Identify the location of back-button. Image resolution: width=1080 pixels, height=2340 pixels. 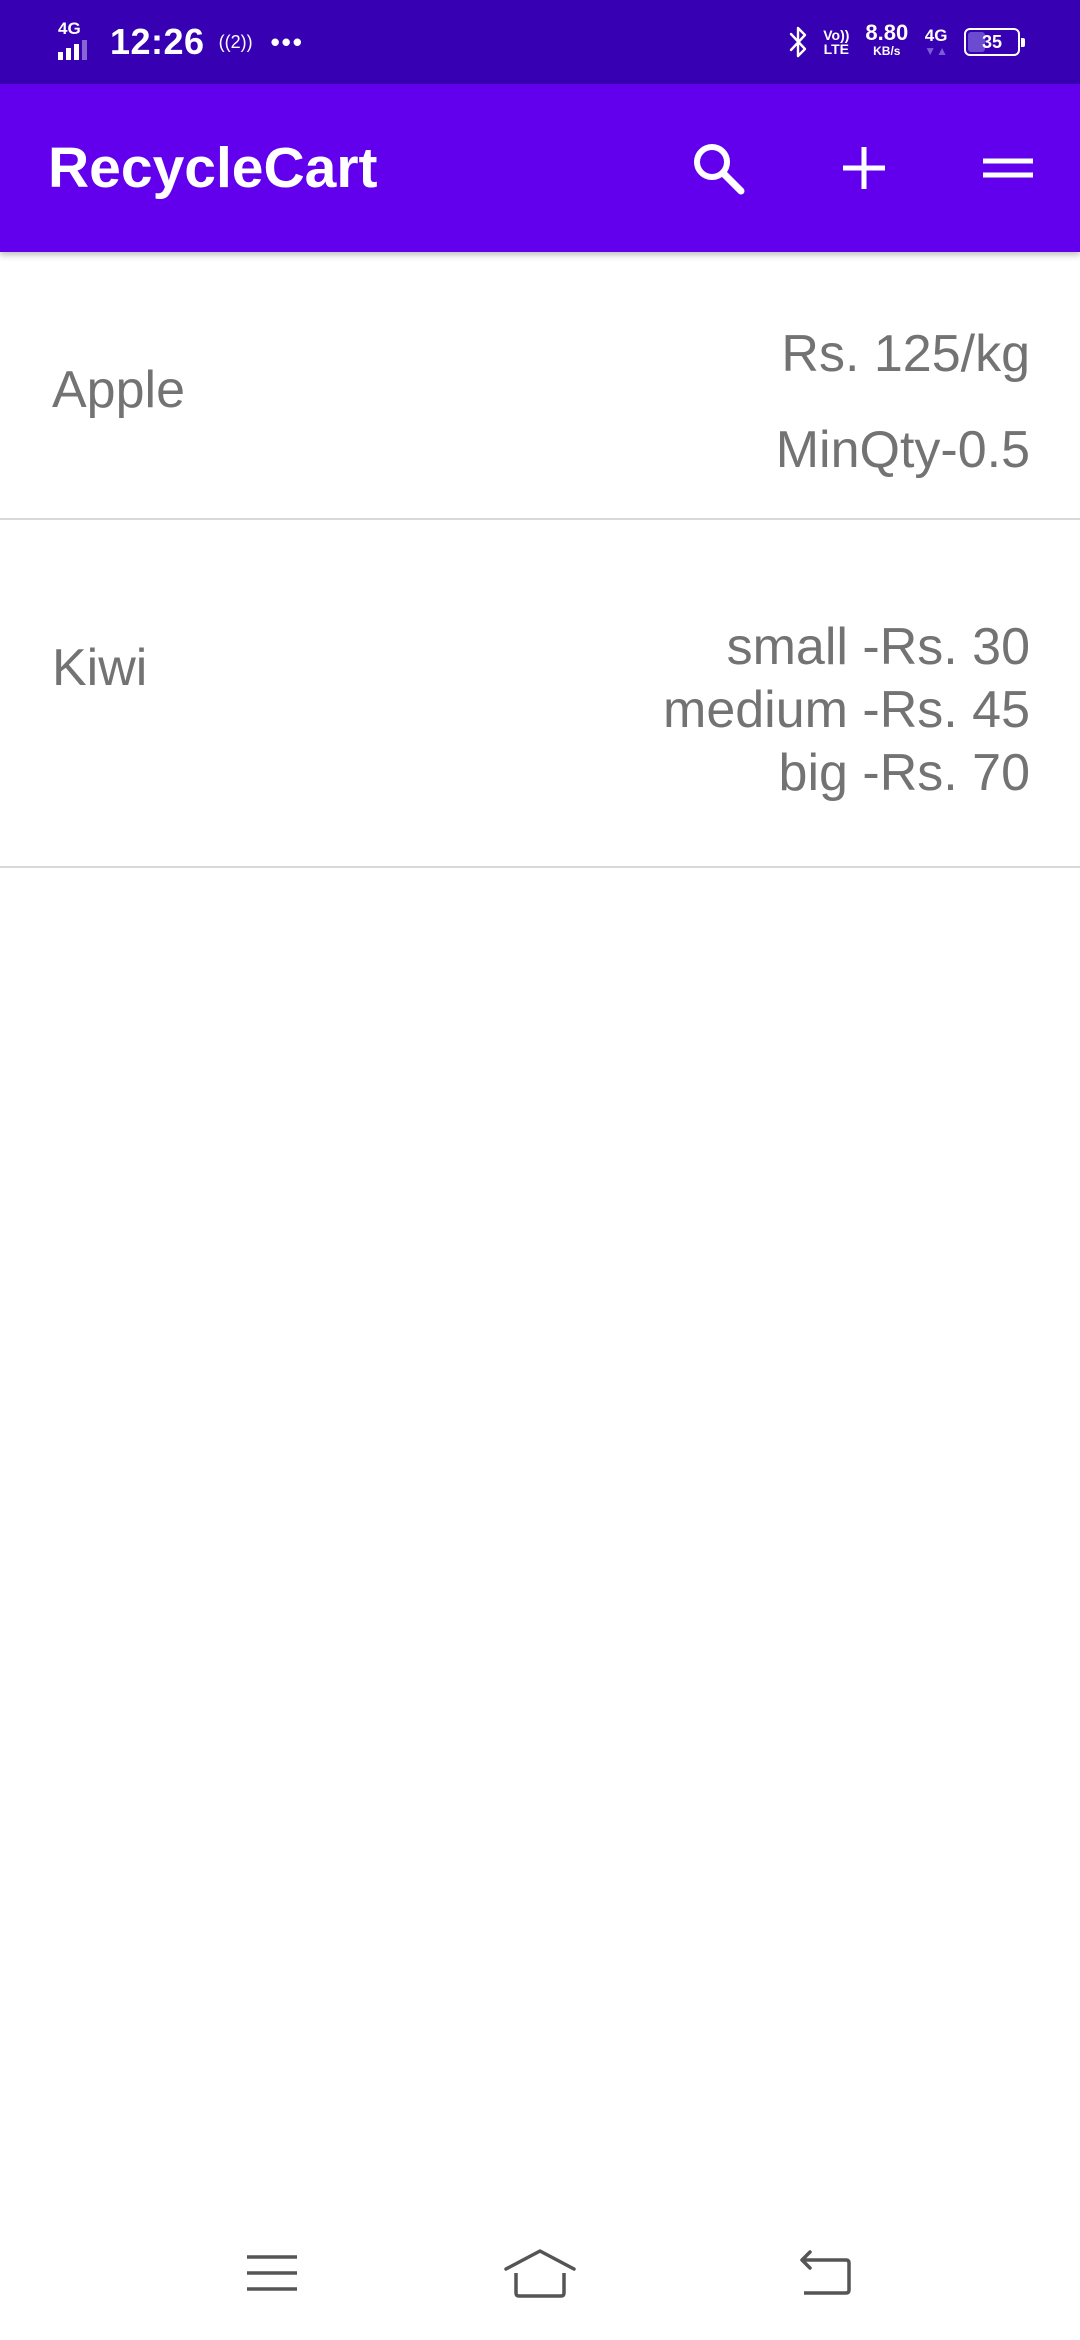
(824, 2273).